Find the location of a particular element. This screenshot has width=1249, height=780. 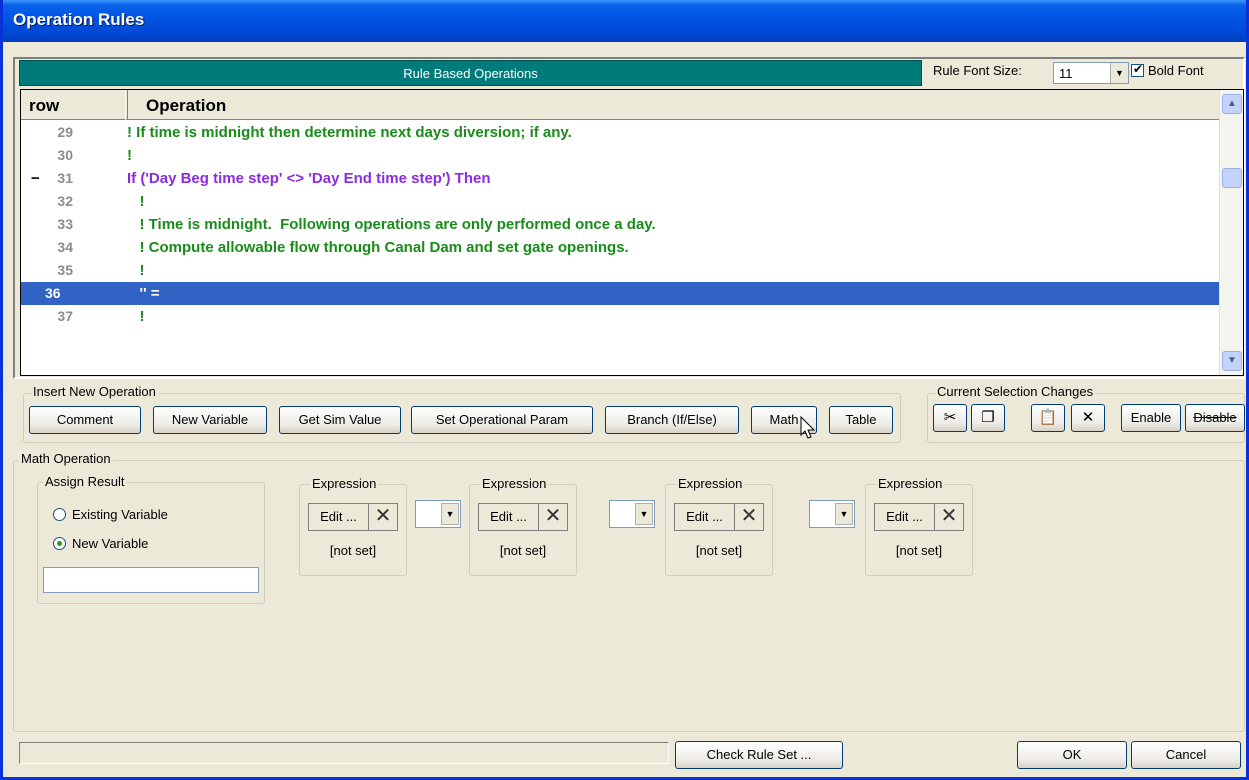

new-variable-name-input is located at coordinates (151, 580).